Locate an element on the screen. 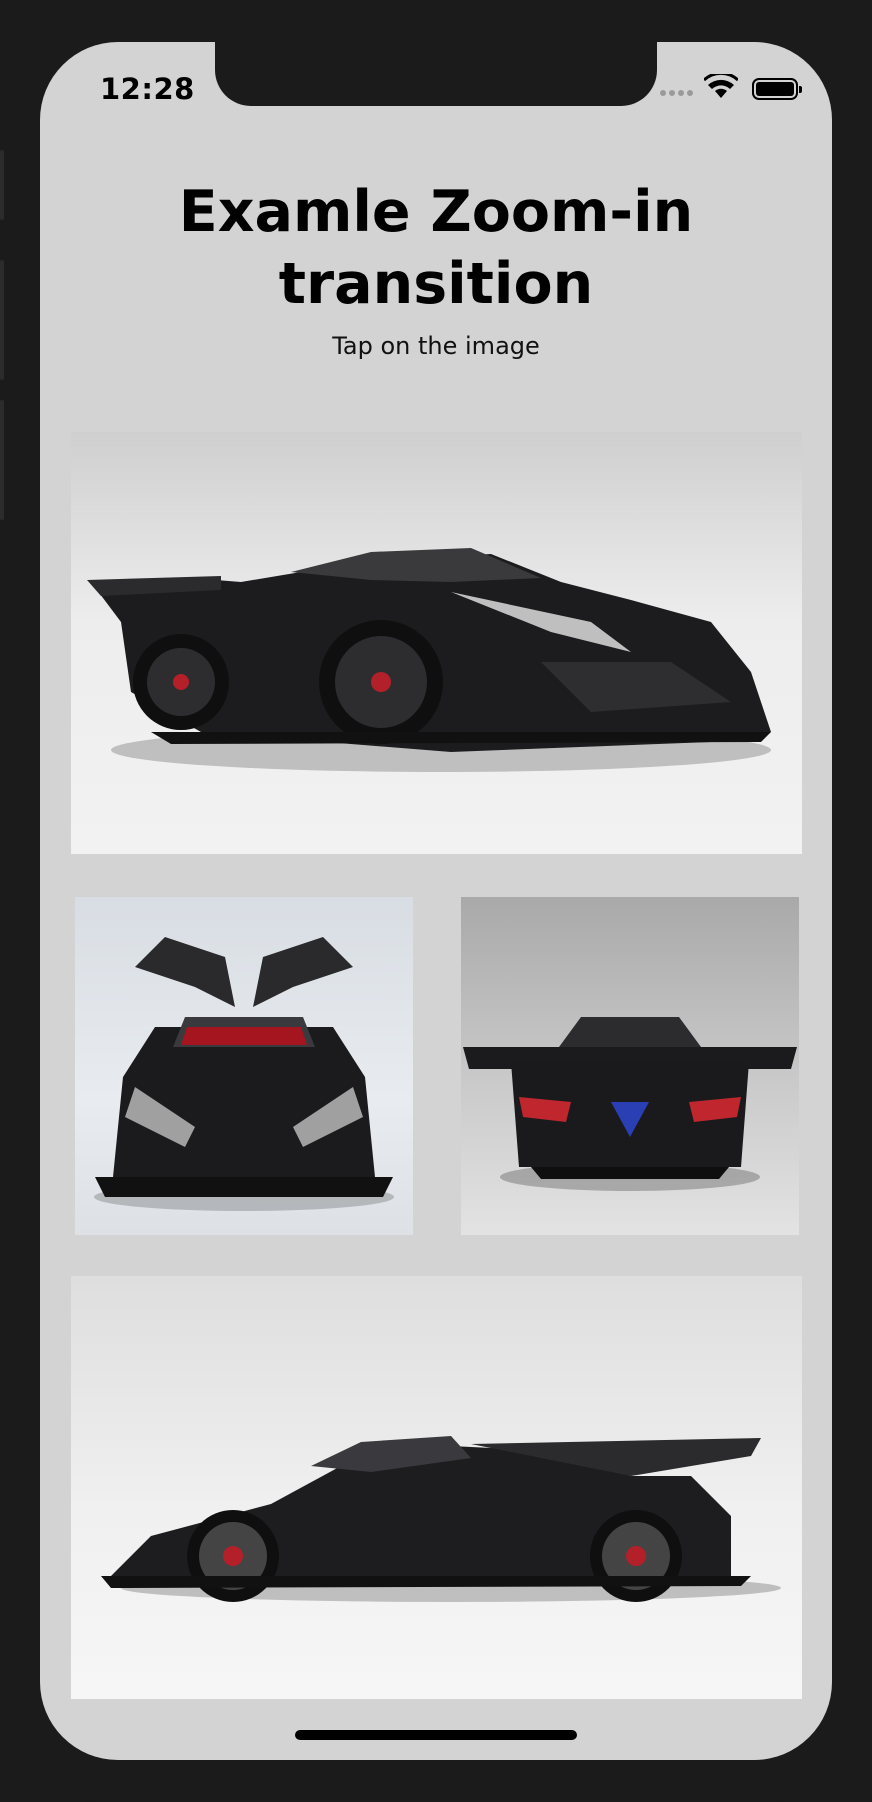  battery-icon is located at coordinates (777, 89).